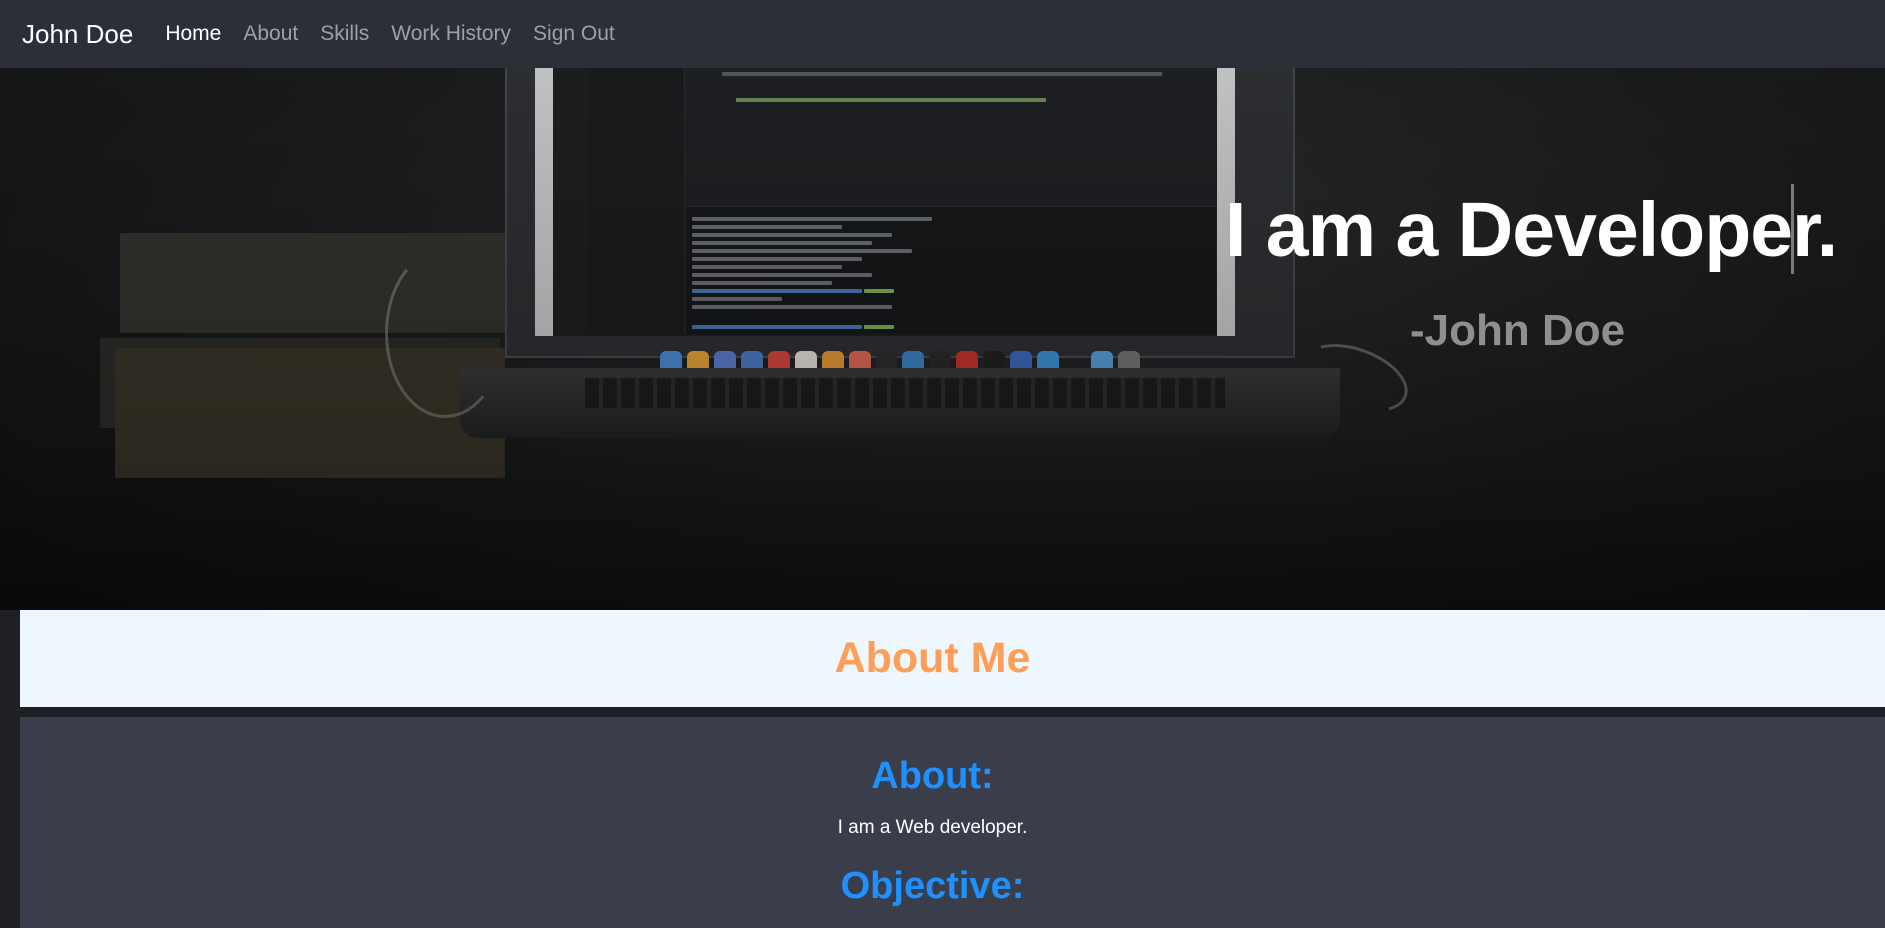 The width and height of the screenshot is (1885, 928). Describe the element at coordinates (1518, 330) in the screenshot. I see `hero-subtitle: -John Doe` at that location.